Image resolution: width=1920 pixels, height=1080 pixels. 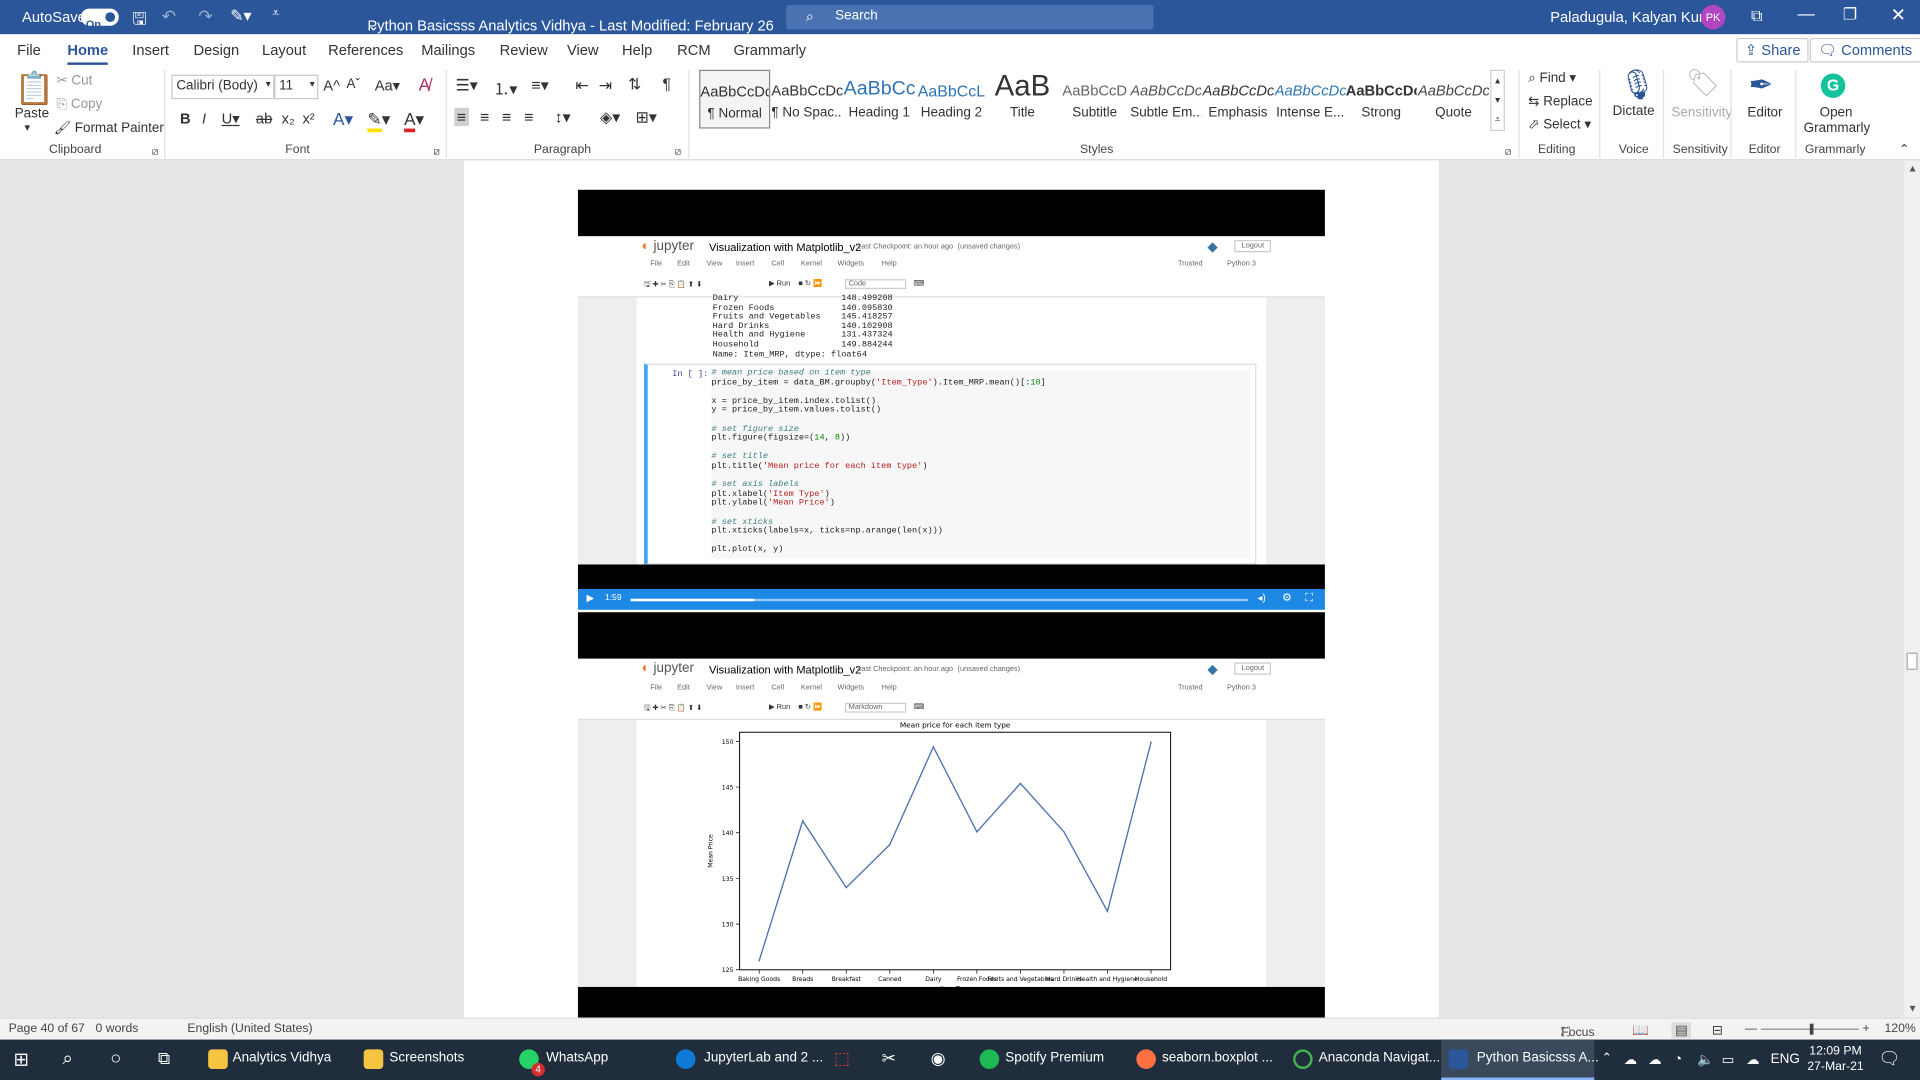 I want to click on style-strong: AaBbCcDc Strong, so click(x=1381, y=99).